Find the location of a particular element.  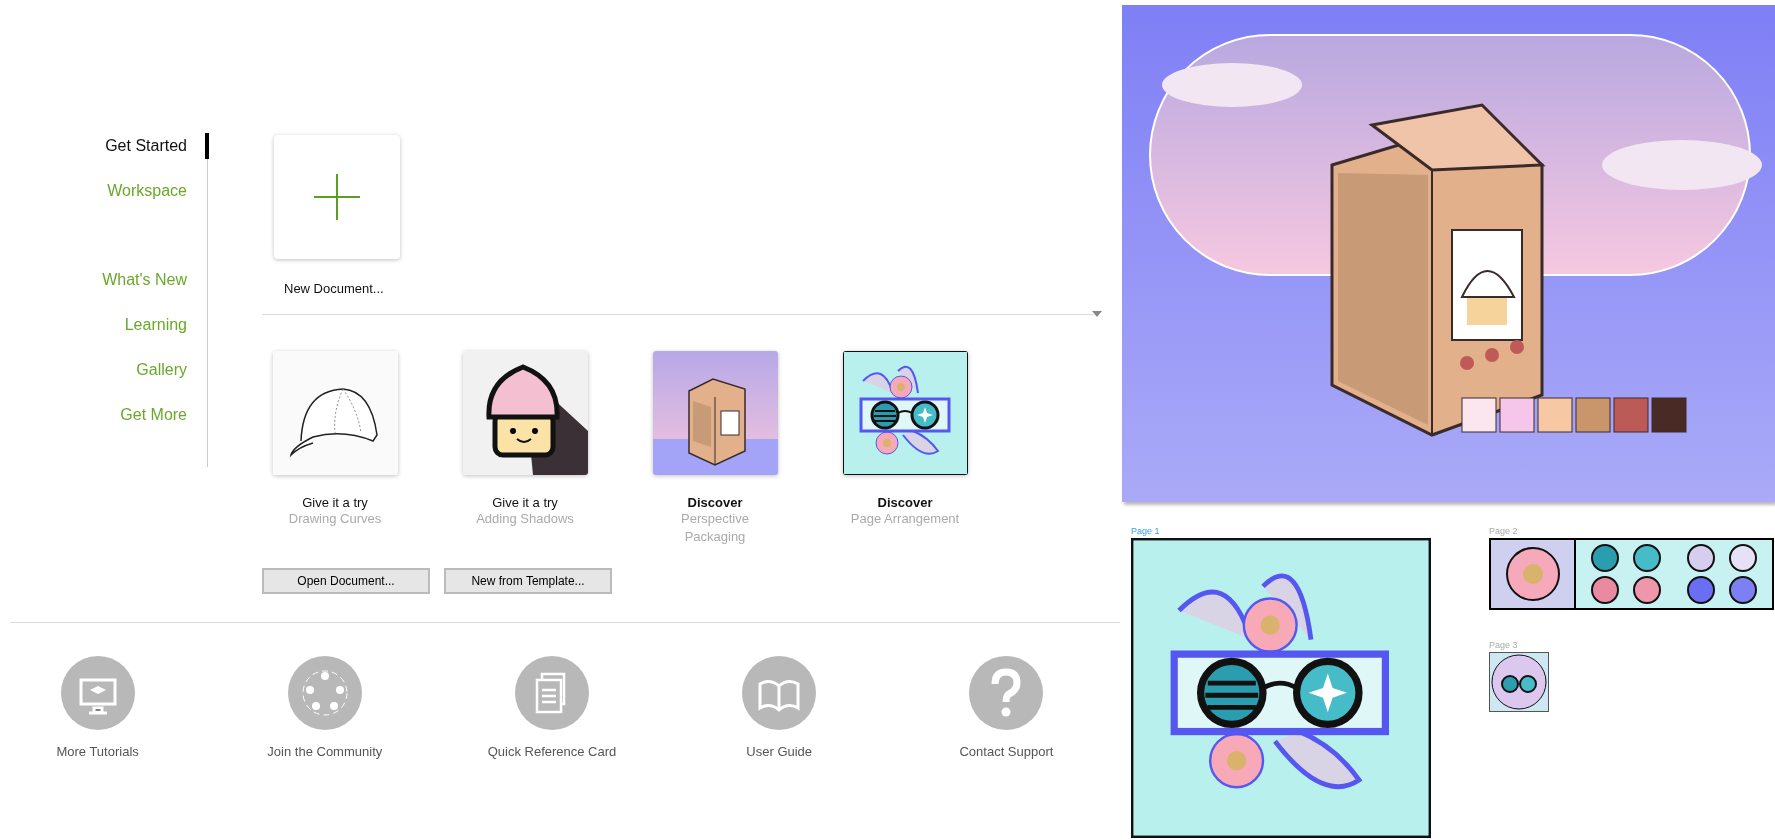

resource-link: More Tutorials is located at coordinates (106, 707).